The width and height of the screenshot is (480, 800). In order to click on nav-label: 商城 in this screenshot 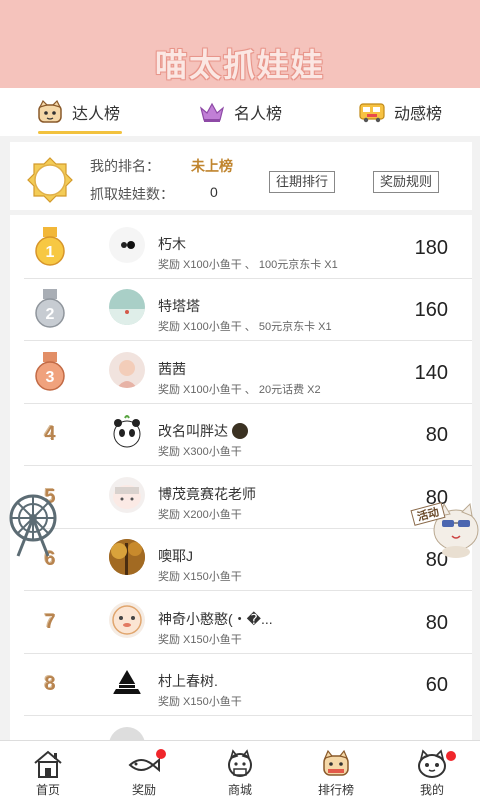, I will do `click(239, 790)`.